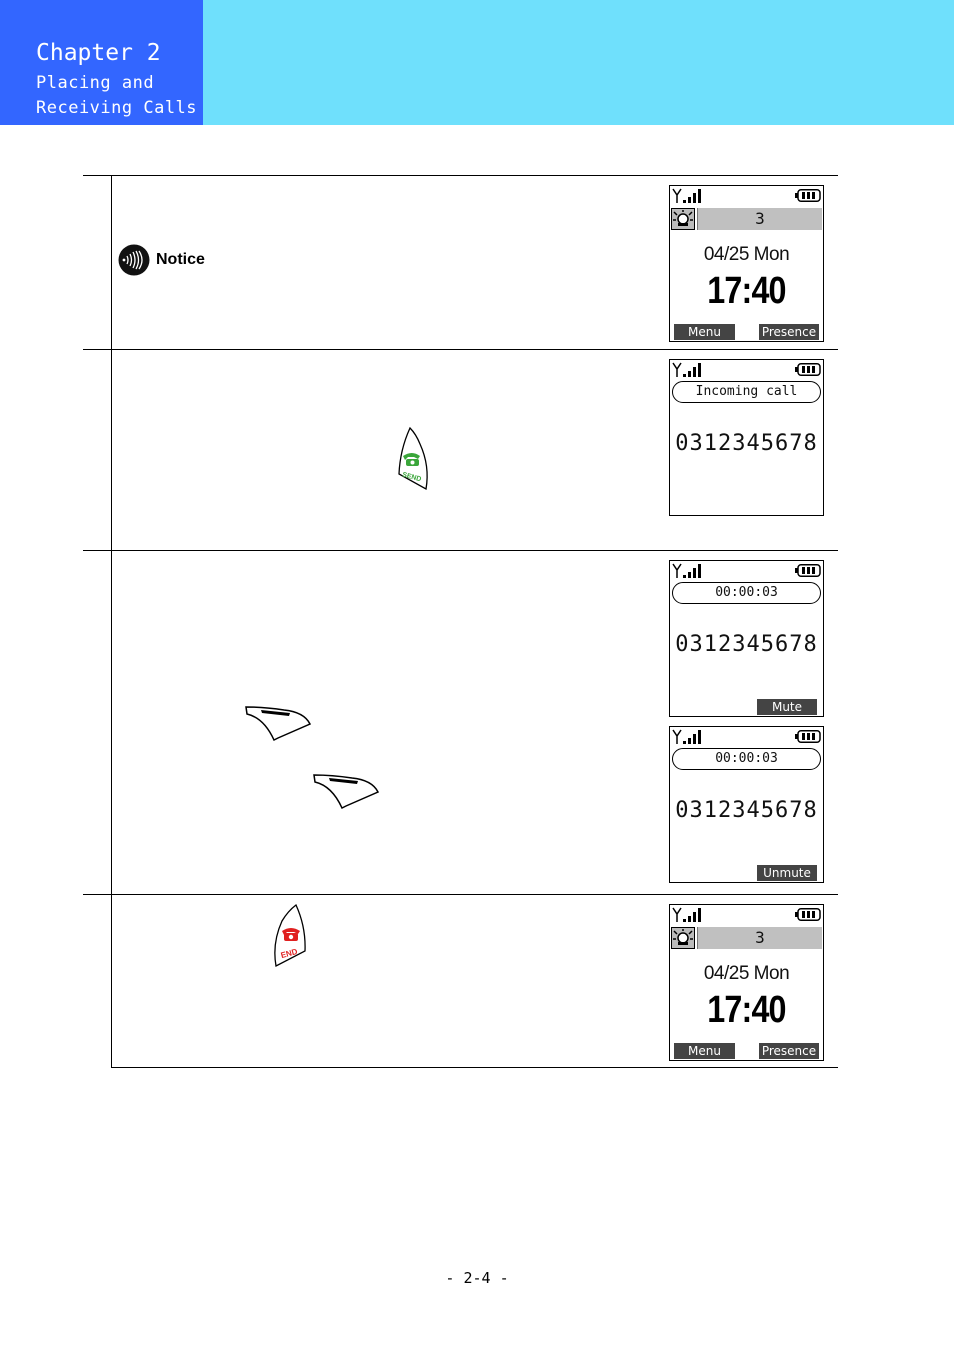  Describe the element at coordinates (95, 83) in the screenshot. I see `chapter-subtitle-line1: Placing and` at that location.